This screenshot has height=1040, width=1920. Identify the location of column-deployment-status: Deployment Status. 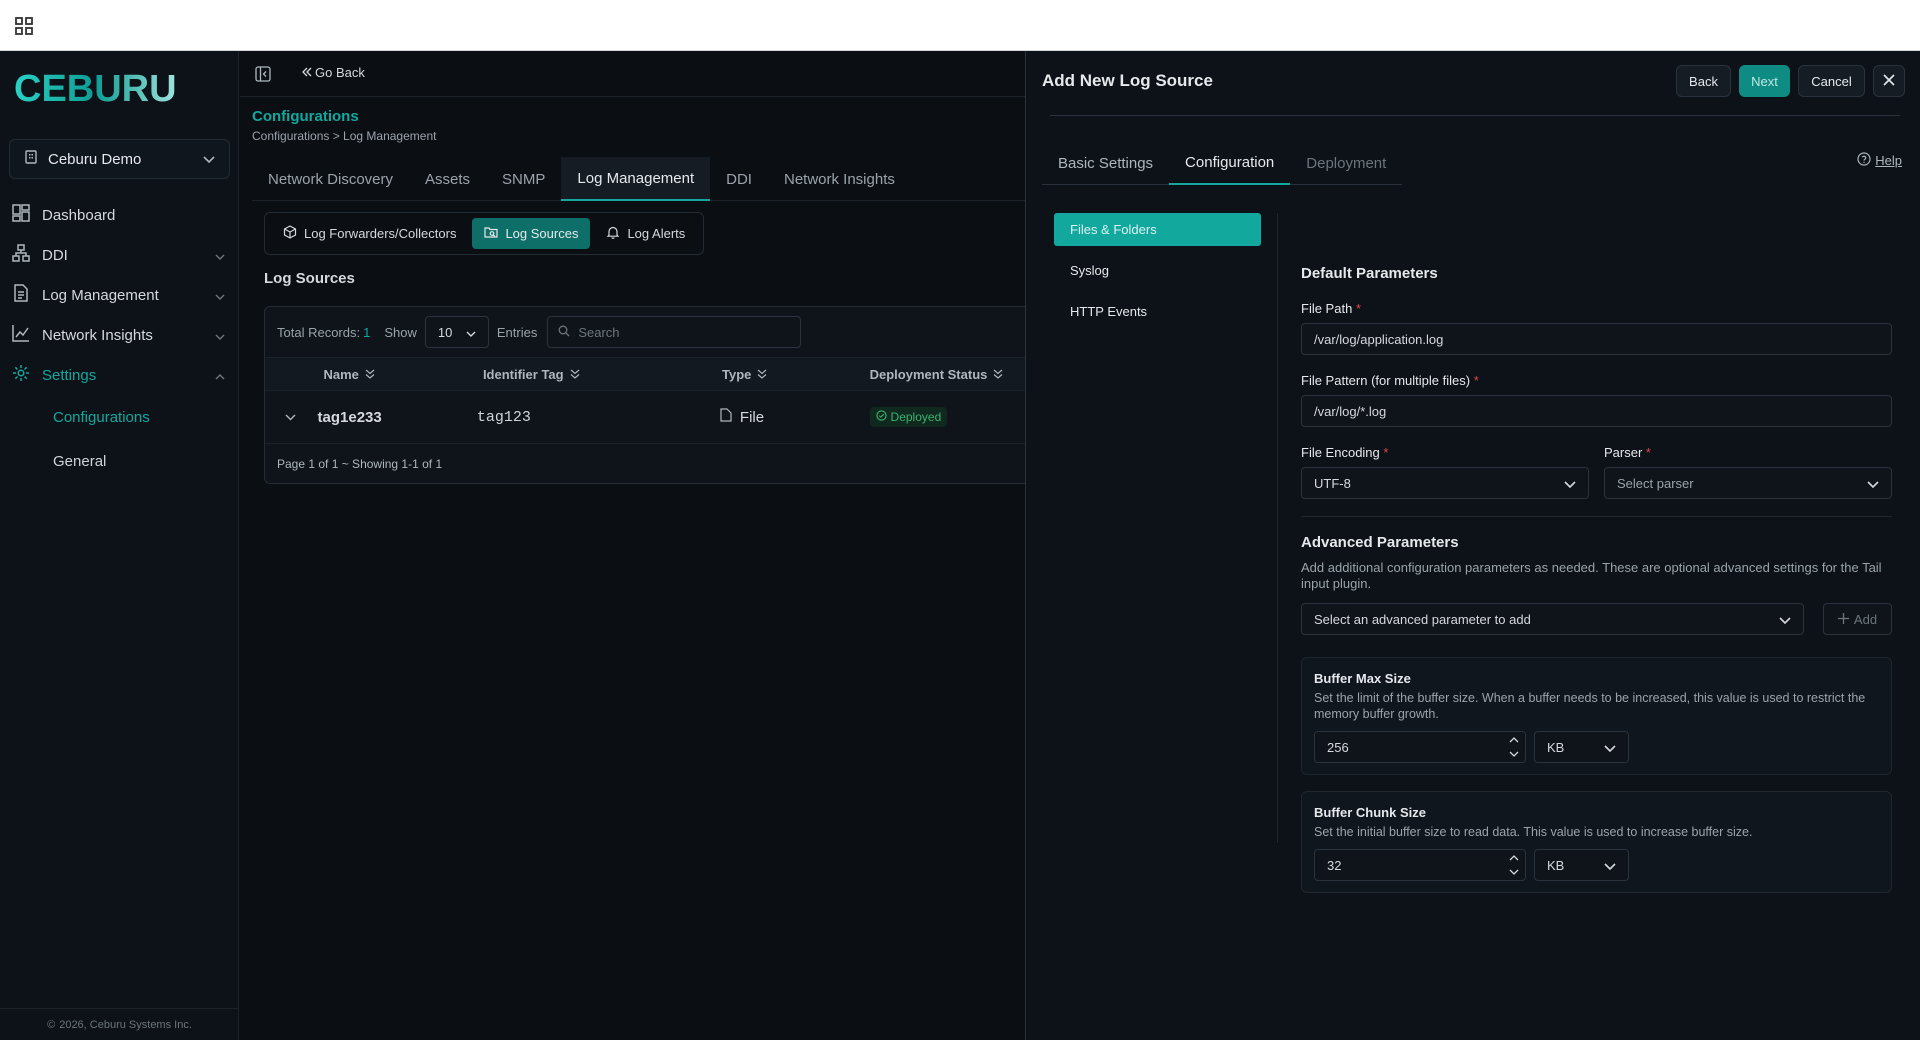
(947, 374).